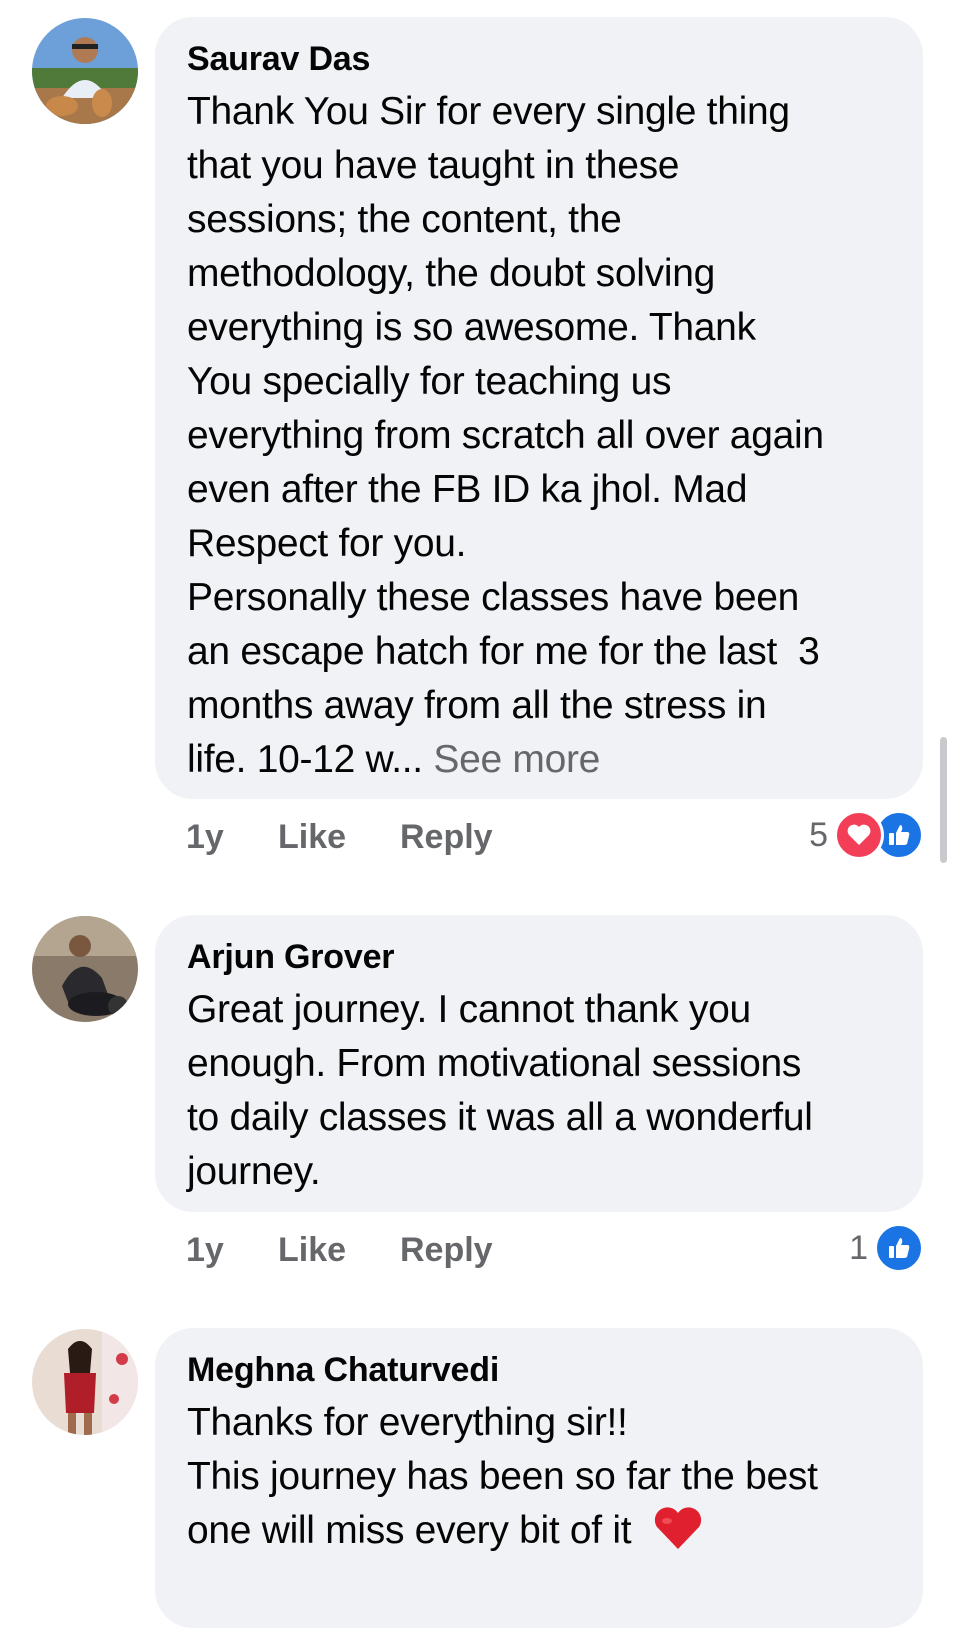  What do you see at coordinates (494, 1063) in the screenshot?
I see `comment-line: enough. From motivational sessions` at bounding box center [494, 1063].